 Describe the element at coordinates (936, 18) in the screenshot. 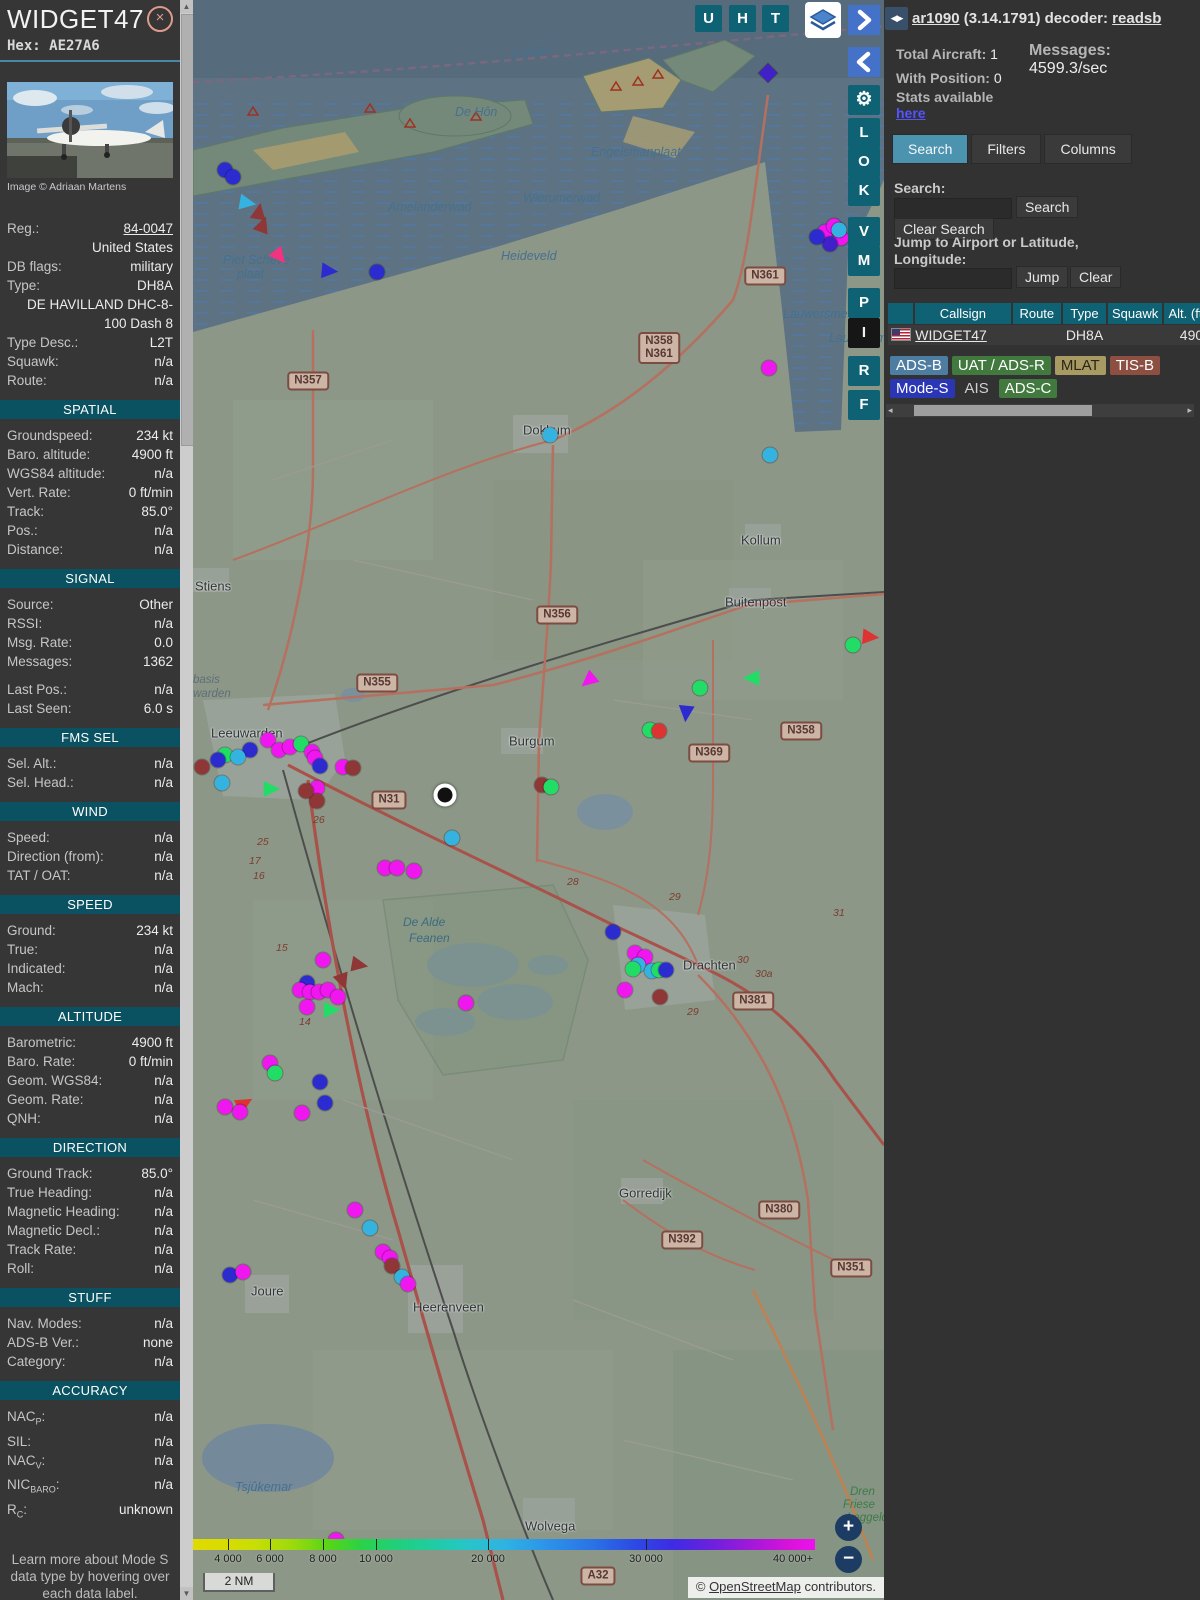

I see `app-name-link: ar1090` at that location.